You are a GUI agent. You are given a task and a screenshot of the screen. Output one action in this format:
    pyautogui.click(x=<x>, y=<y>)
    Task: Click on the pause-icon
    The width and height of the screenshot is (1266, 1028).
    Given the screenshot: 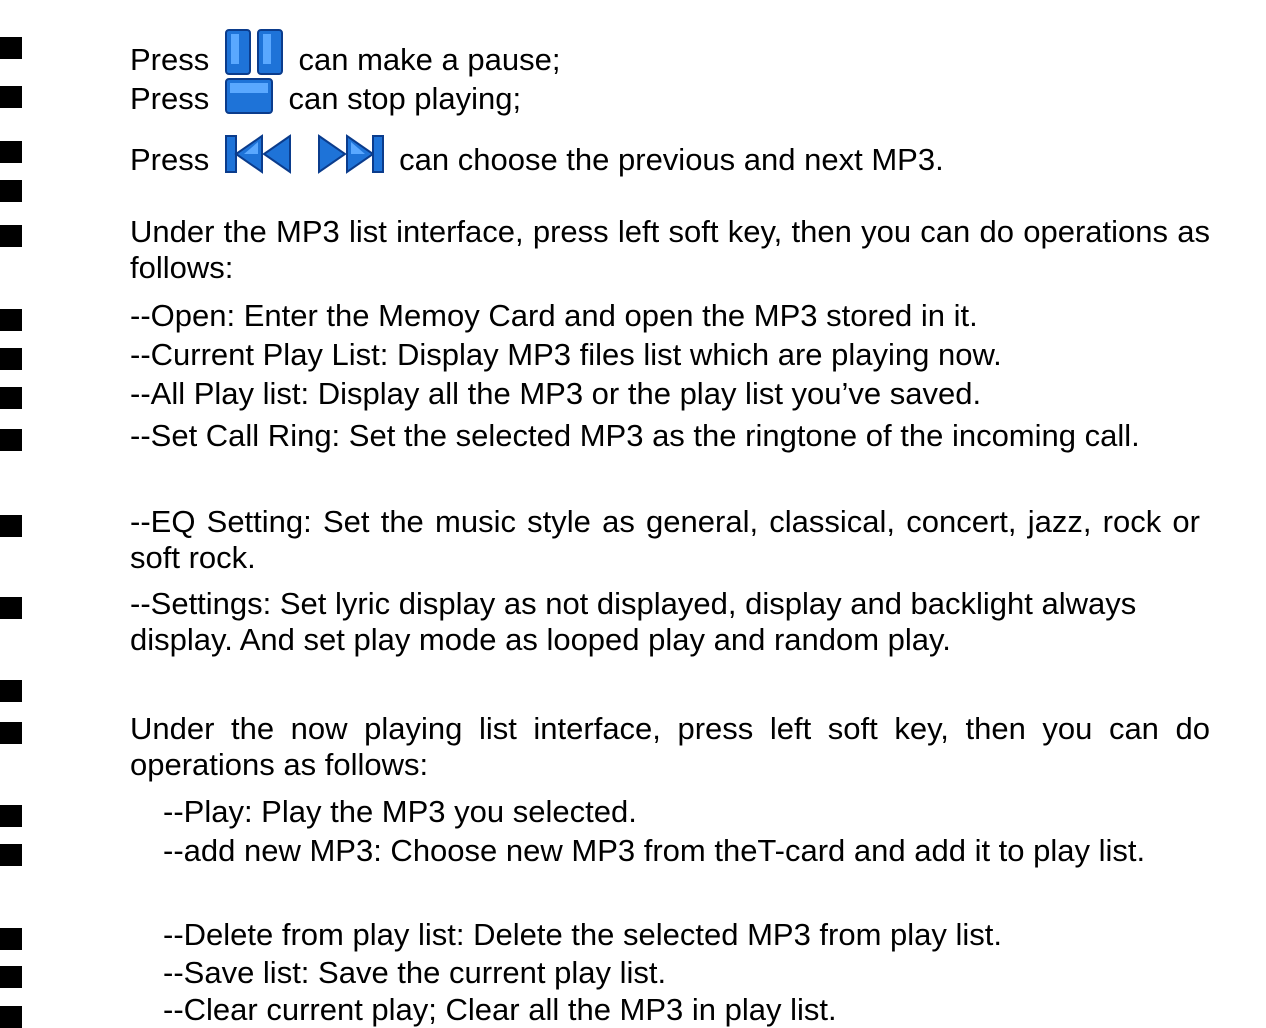 What is the action you would take?
    pyautogui.click(x=254, y=56)
    